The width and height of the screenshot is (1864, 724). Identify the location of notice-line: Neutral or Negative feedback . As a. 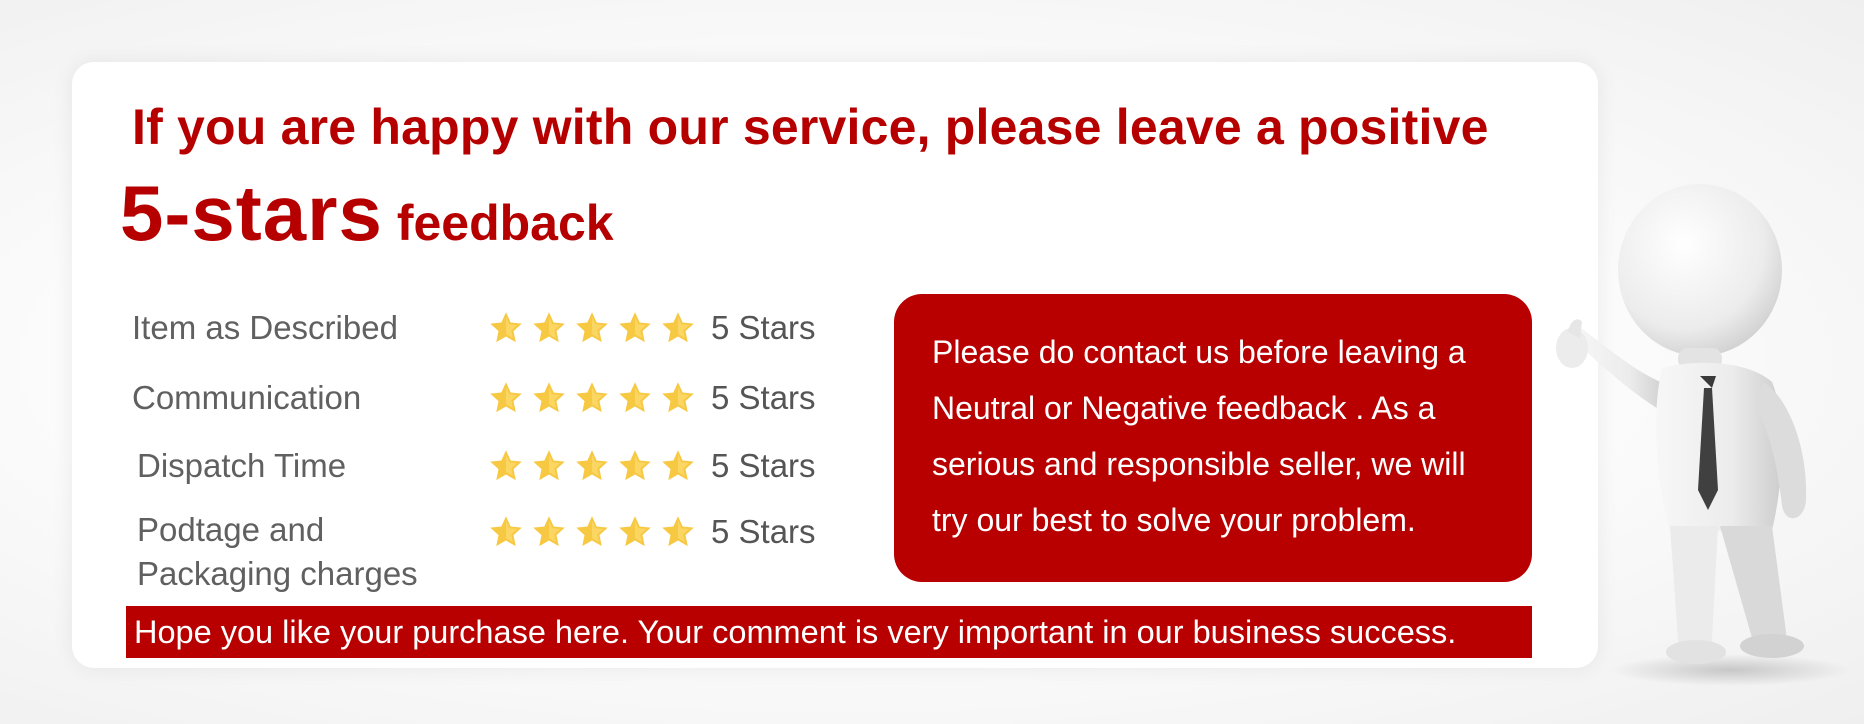
(1184, 408).